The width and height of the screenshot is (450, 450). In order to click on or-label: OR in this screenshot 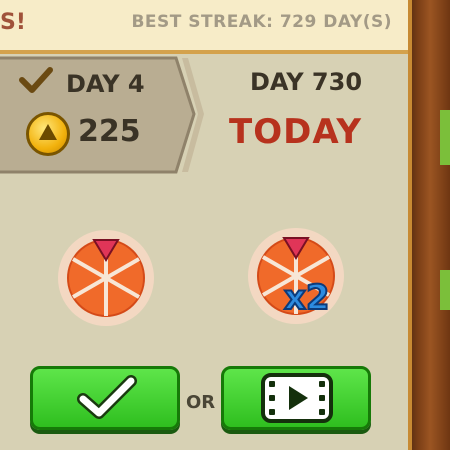, I will do `click(201, 402)`.